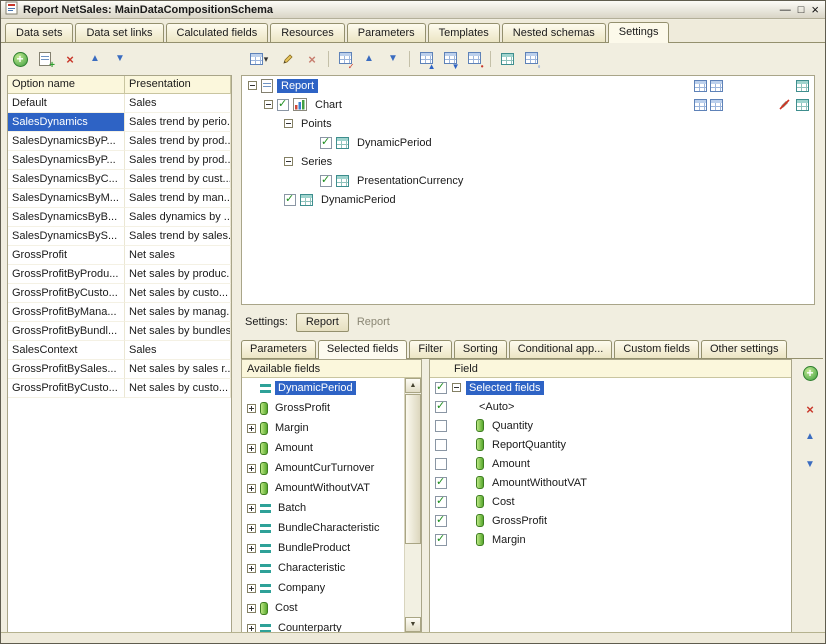 The height and width of the screenshot is (644, 826). I want to click on tab-calculated-fields: Calculated fields, so click(217, 32).